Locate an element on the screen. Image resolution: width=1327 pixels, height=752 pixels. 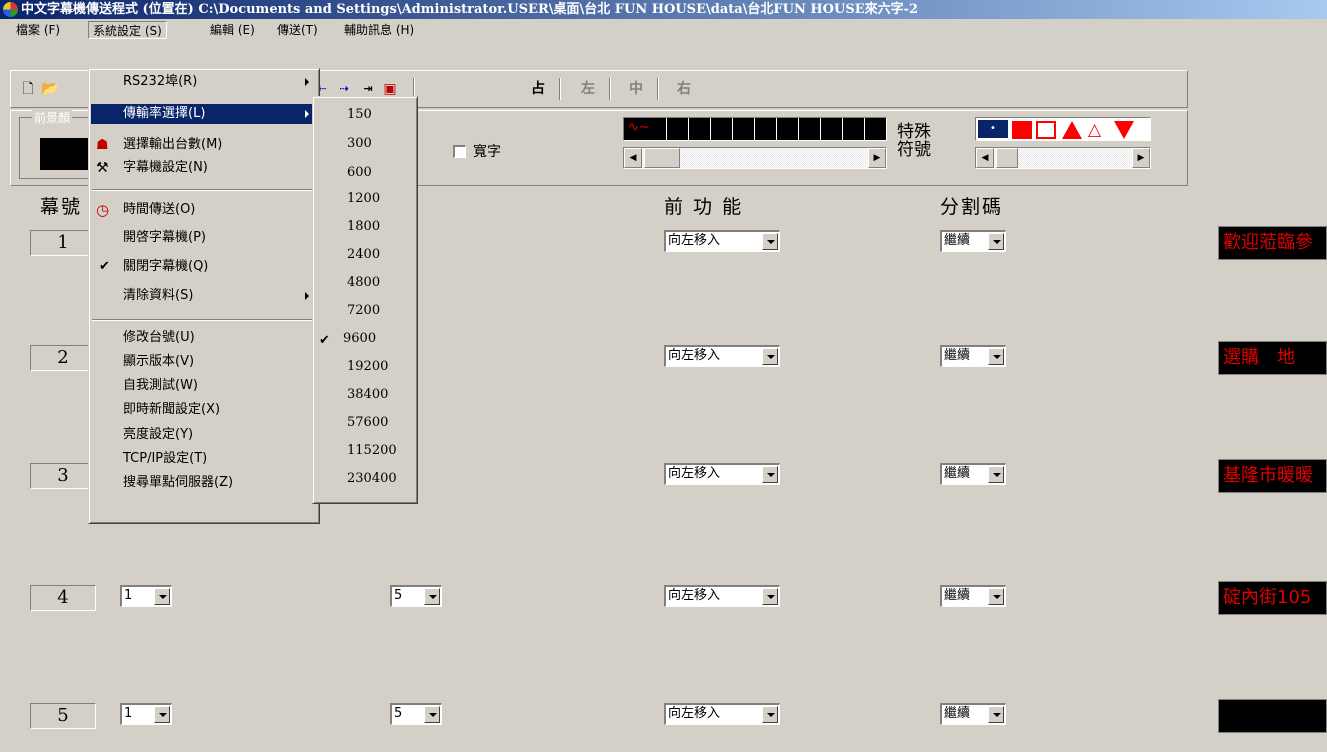
menu-send: 傳送(T) is located at coordinates (297, 30).